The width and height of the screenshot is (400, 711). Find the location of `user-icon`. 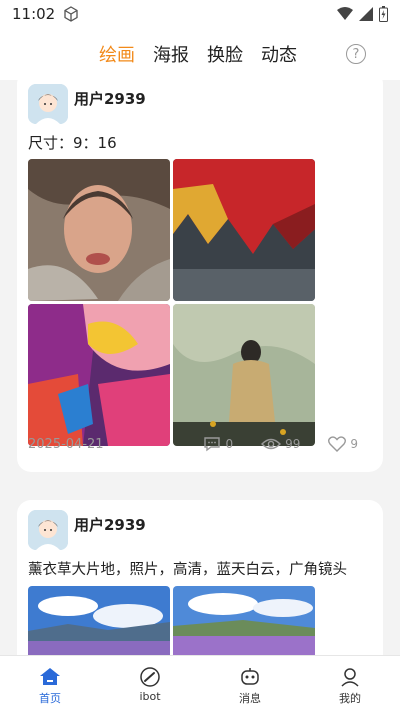

user-icon is located at coordinates (350, 677).